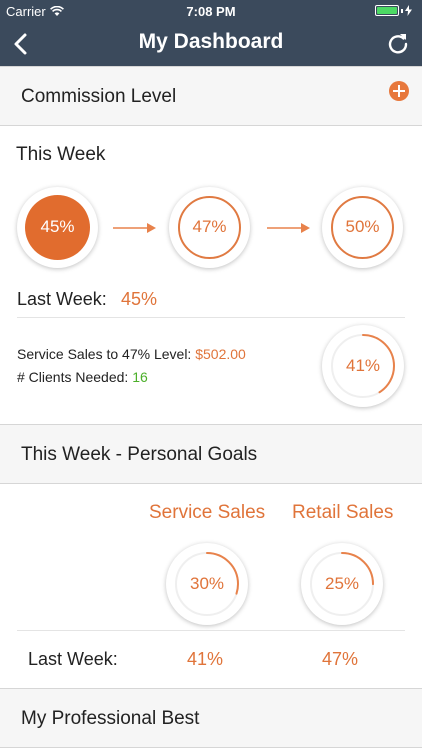 The image size is (422, 750). What do you see at coordinates (343, 512) in the screenshot?
I see `retail-sales-column-header: Retail Sales` at bounding box center [343, 512].